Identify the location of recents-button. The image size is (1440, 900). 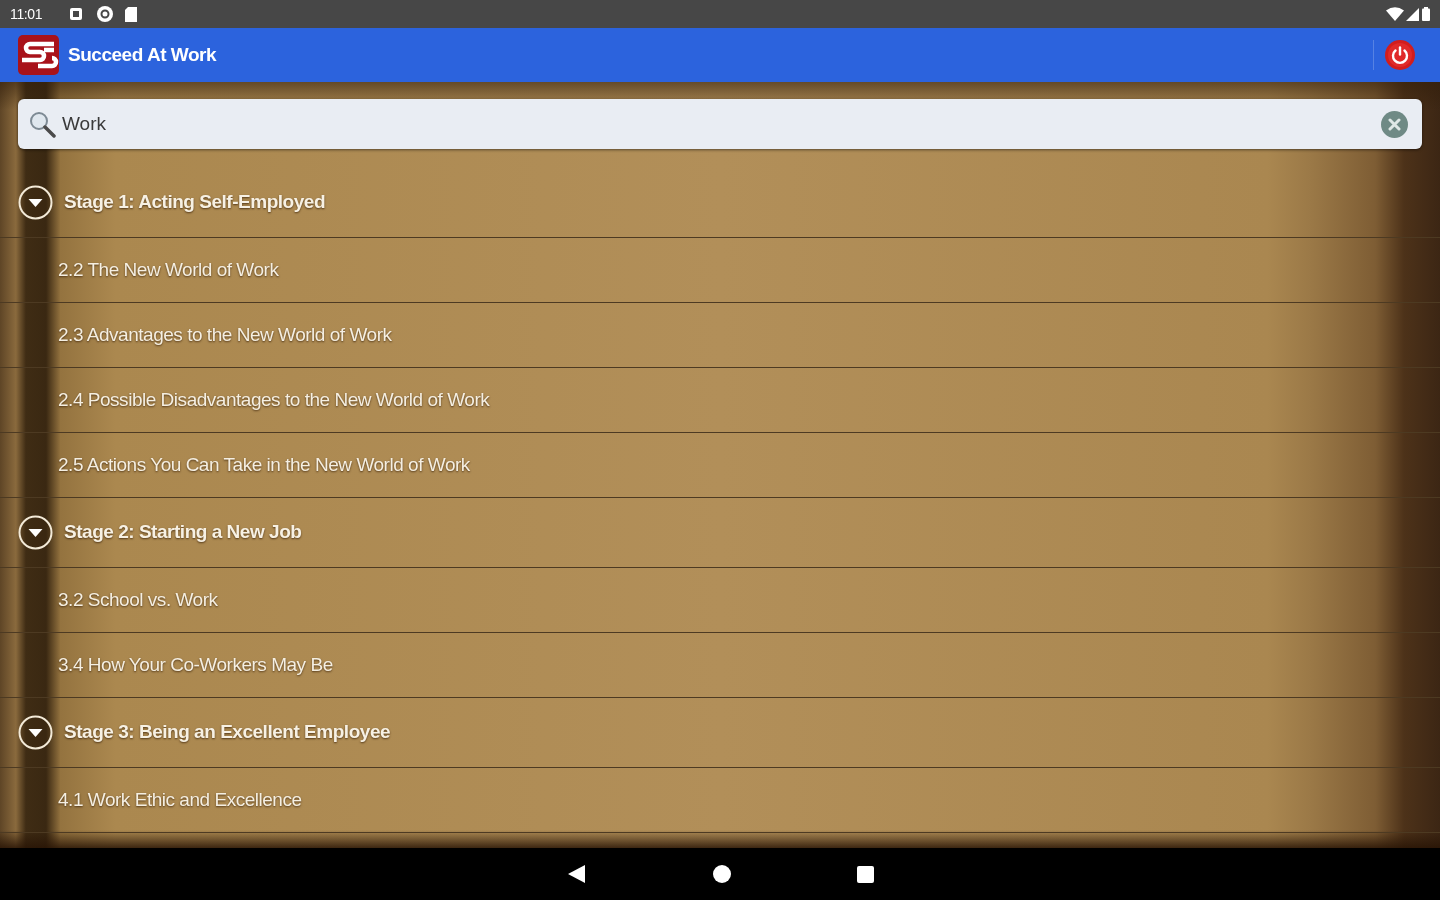
(865, 874).